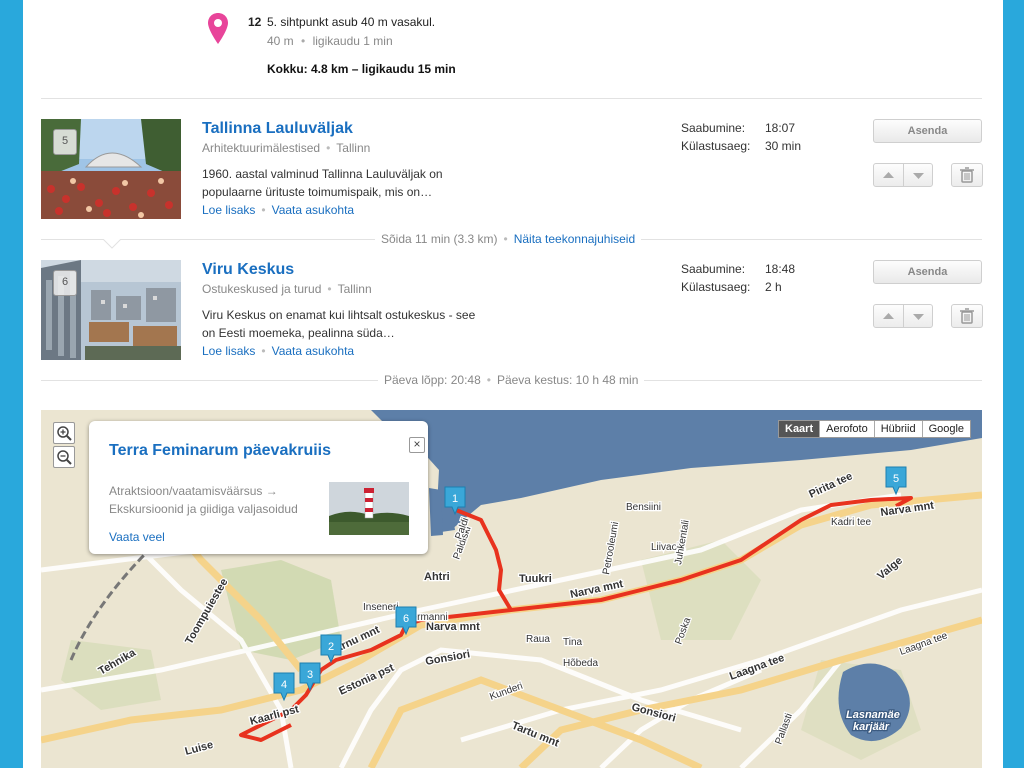 The width and height of the screenshot is (1024, 768). I want to click on svg-text: 3, so click(310, 675).